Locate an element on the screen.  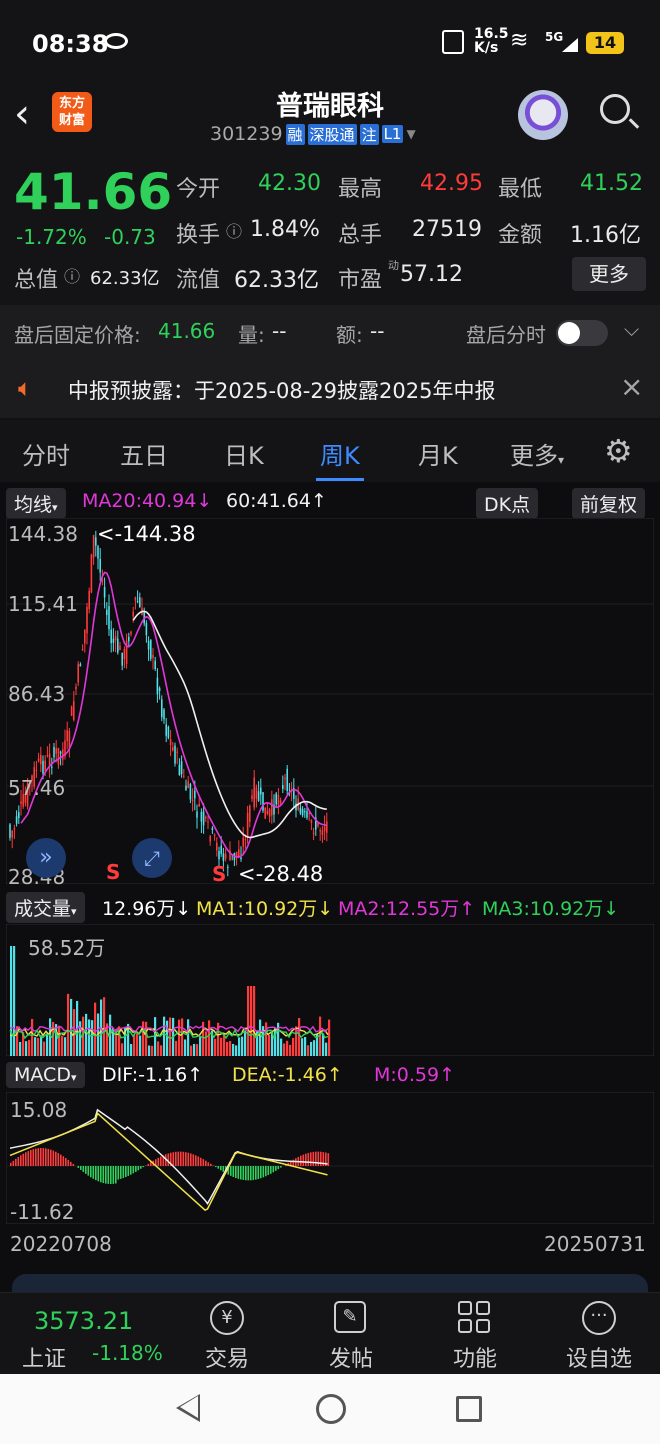
fullscreen-icon: ⤢ is located at coordinates (152, 858).